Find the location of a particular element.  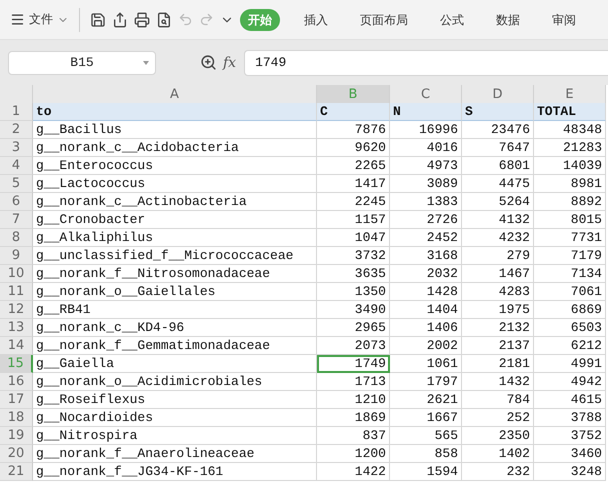

table-cell: g__Lactococcus is located at coordinates (175, 184).